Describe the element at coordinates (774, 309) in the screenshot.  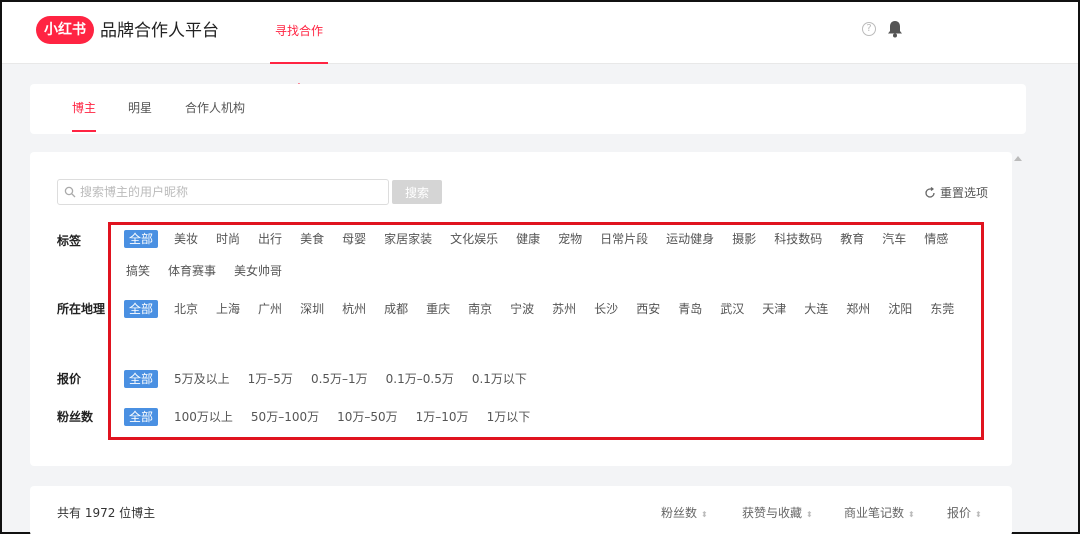
I see `location-option: 天津` at that location.